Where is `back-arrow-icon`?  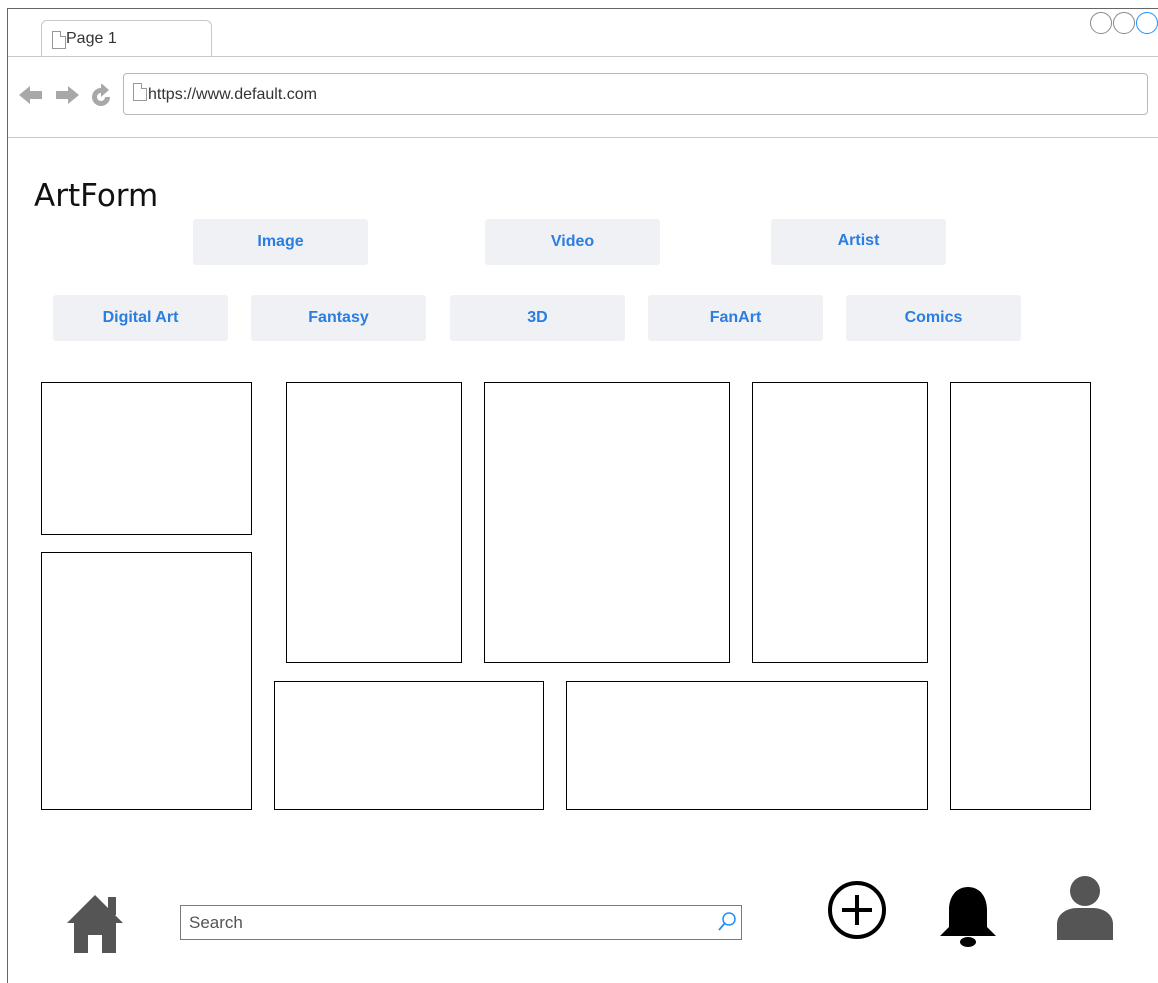 back-arrow-icon is located at coordinates (31, 97).